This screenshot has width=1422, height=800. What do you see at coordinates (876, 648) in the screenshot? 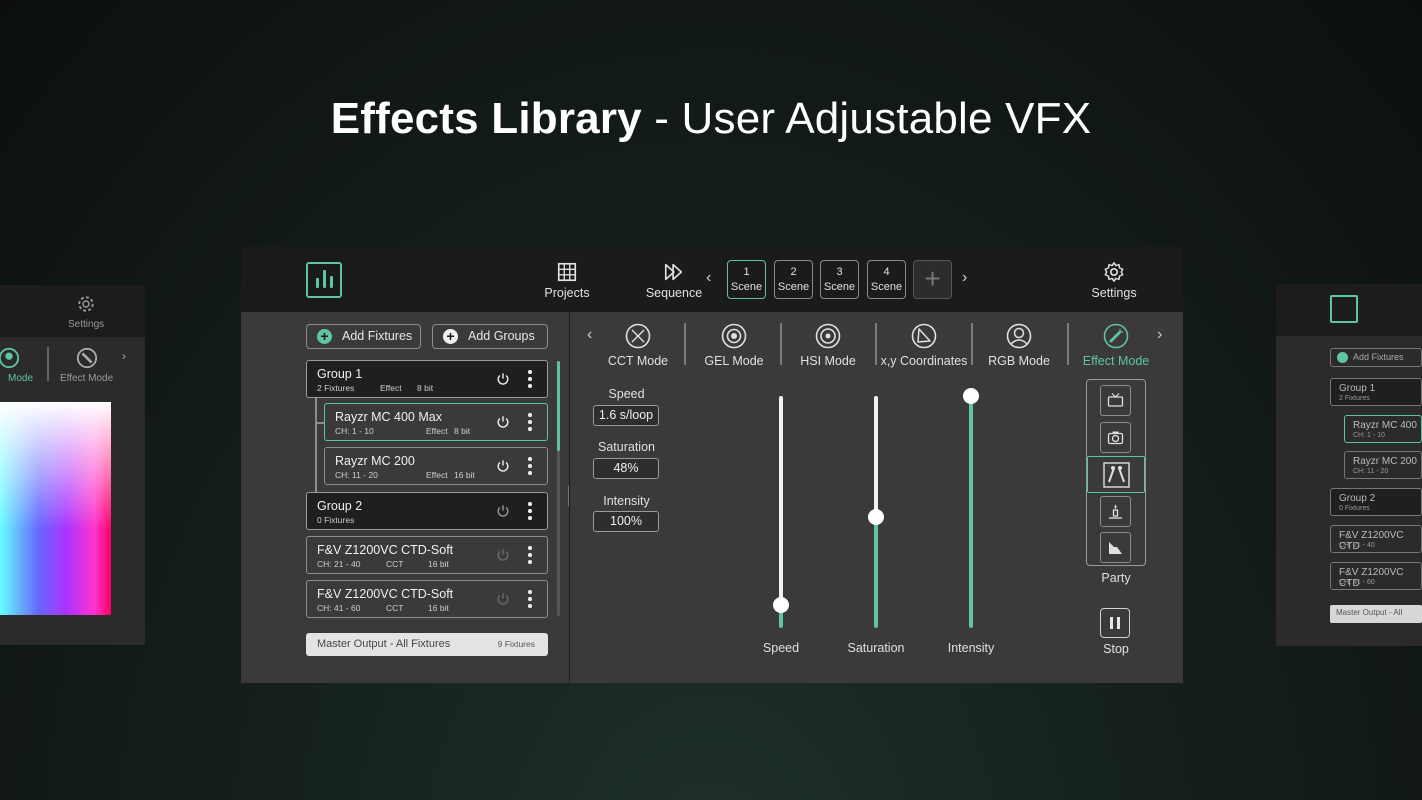
I see `saturation-slider-label: Saturation` at bounding box center [876, 648].